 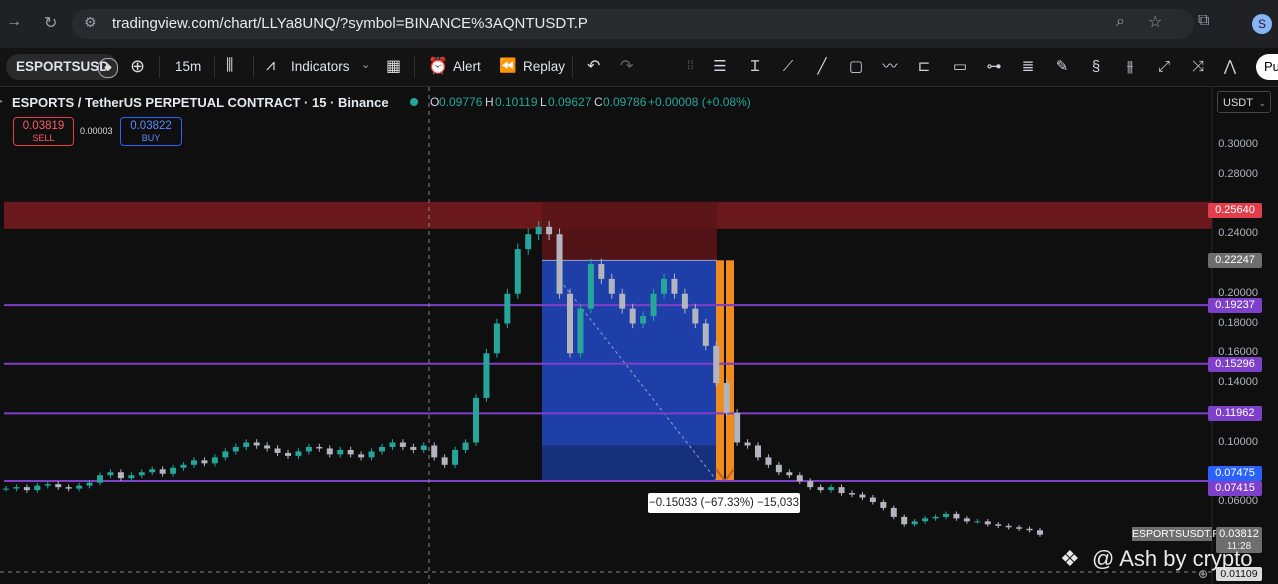 I want to click on compare-symbol-plus-icon: ⊕, so click(x=137, y=66).